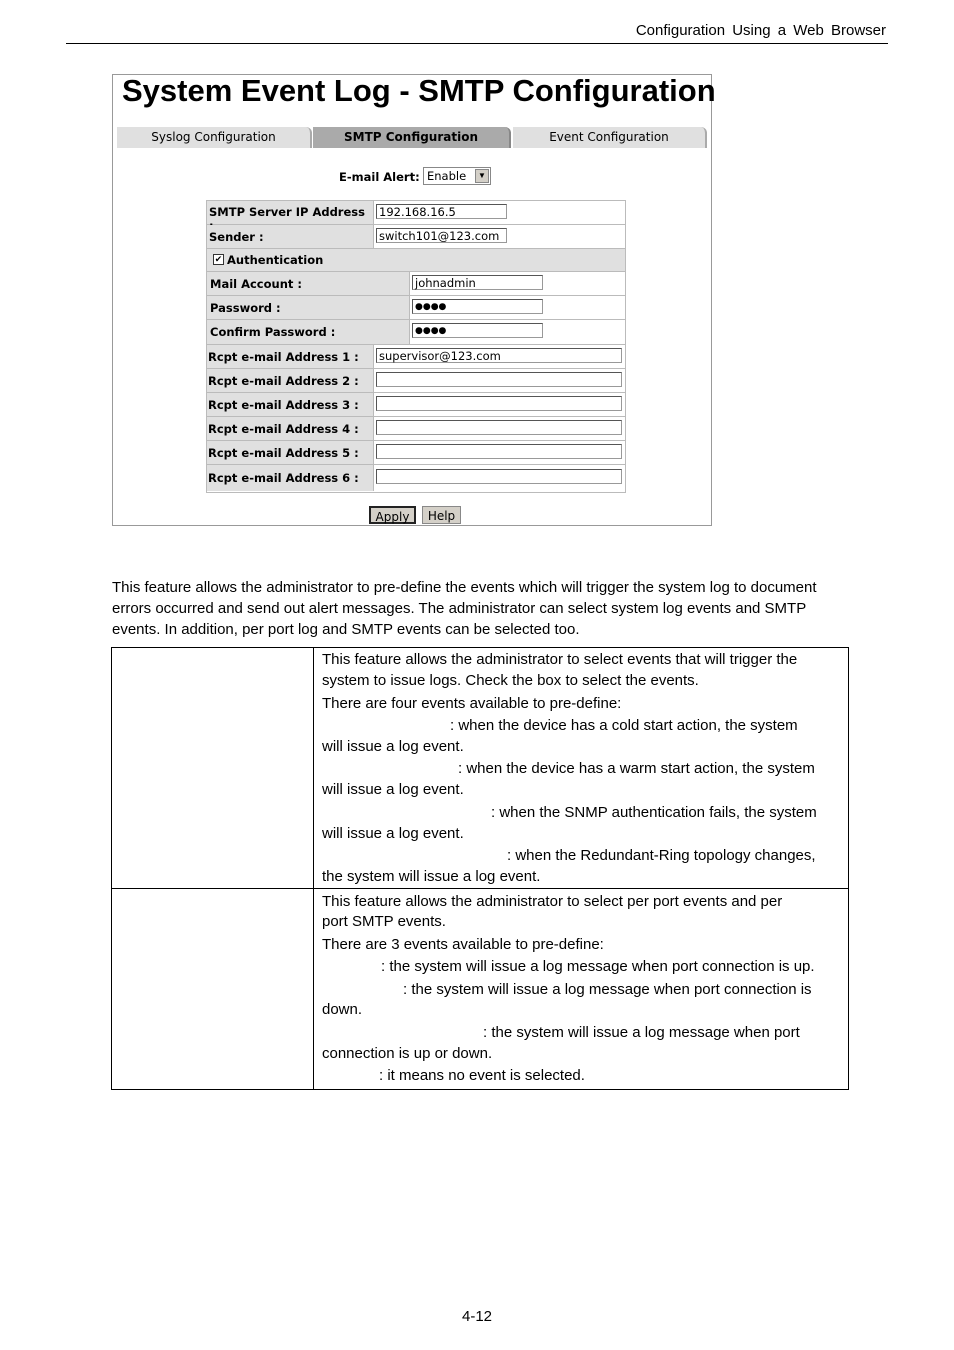 The width and height of the screenshot is (954, 1350). Describe the element at coordinates (760, 30) in the screenshot. I see `running-header: Configuration Using a Web Browser` at that location.